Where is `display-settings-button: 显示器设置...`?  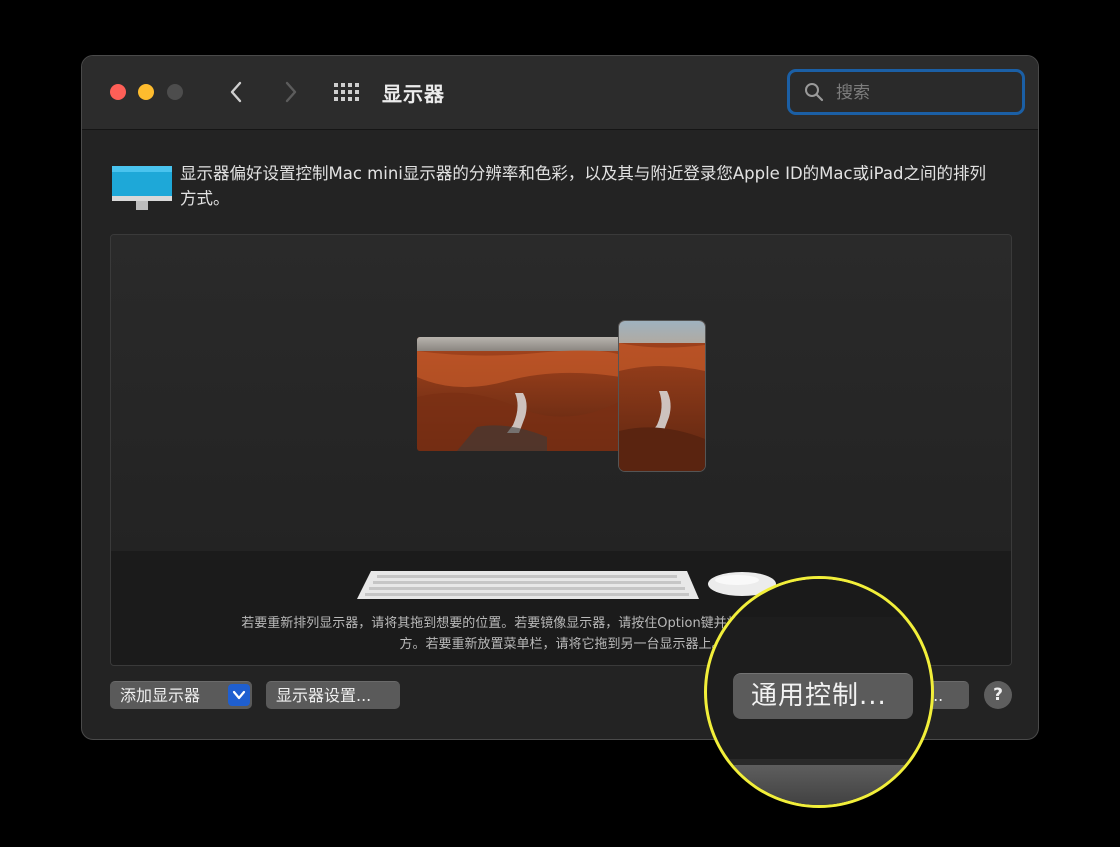 display-settings-button: 显示器设置... is located at coordinates (333, 695).